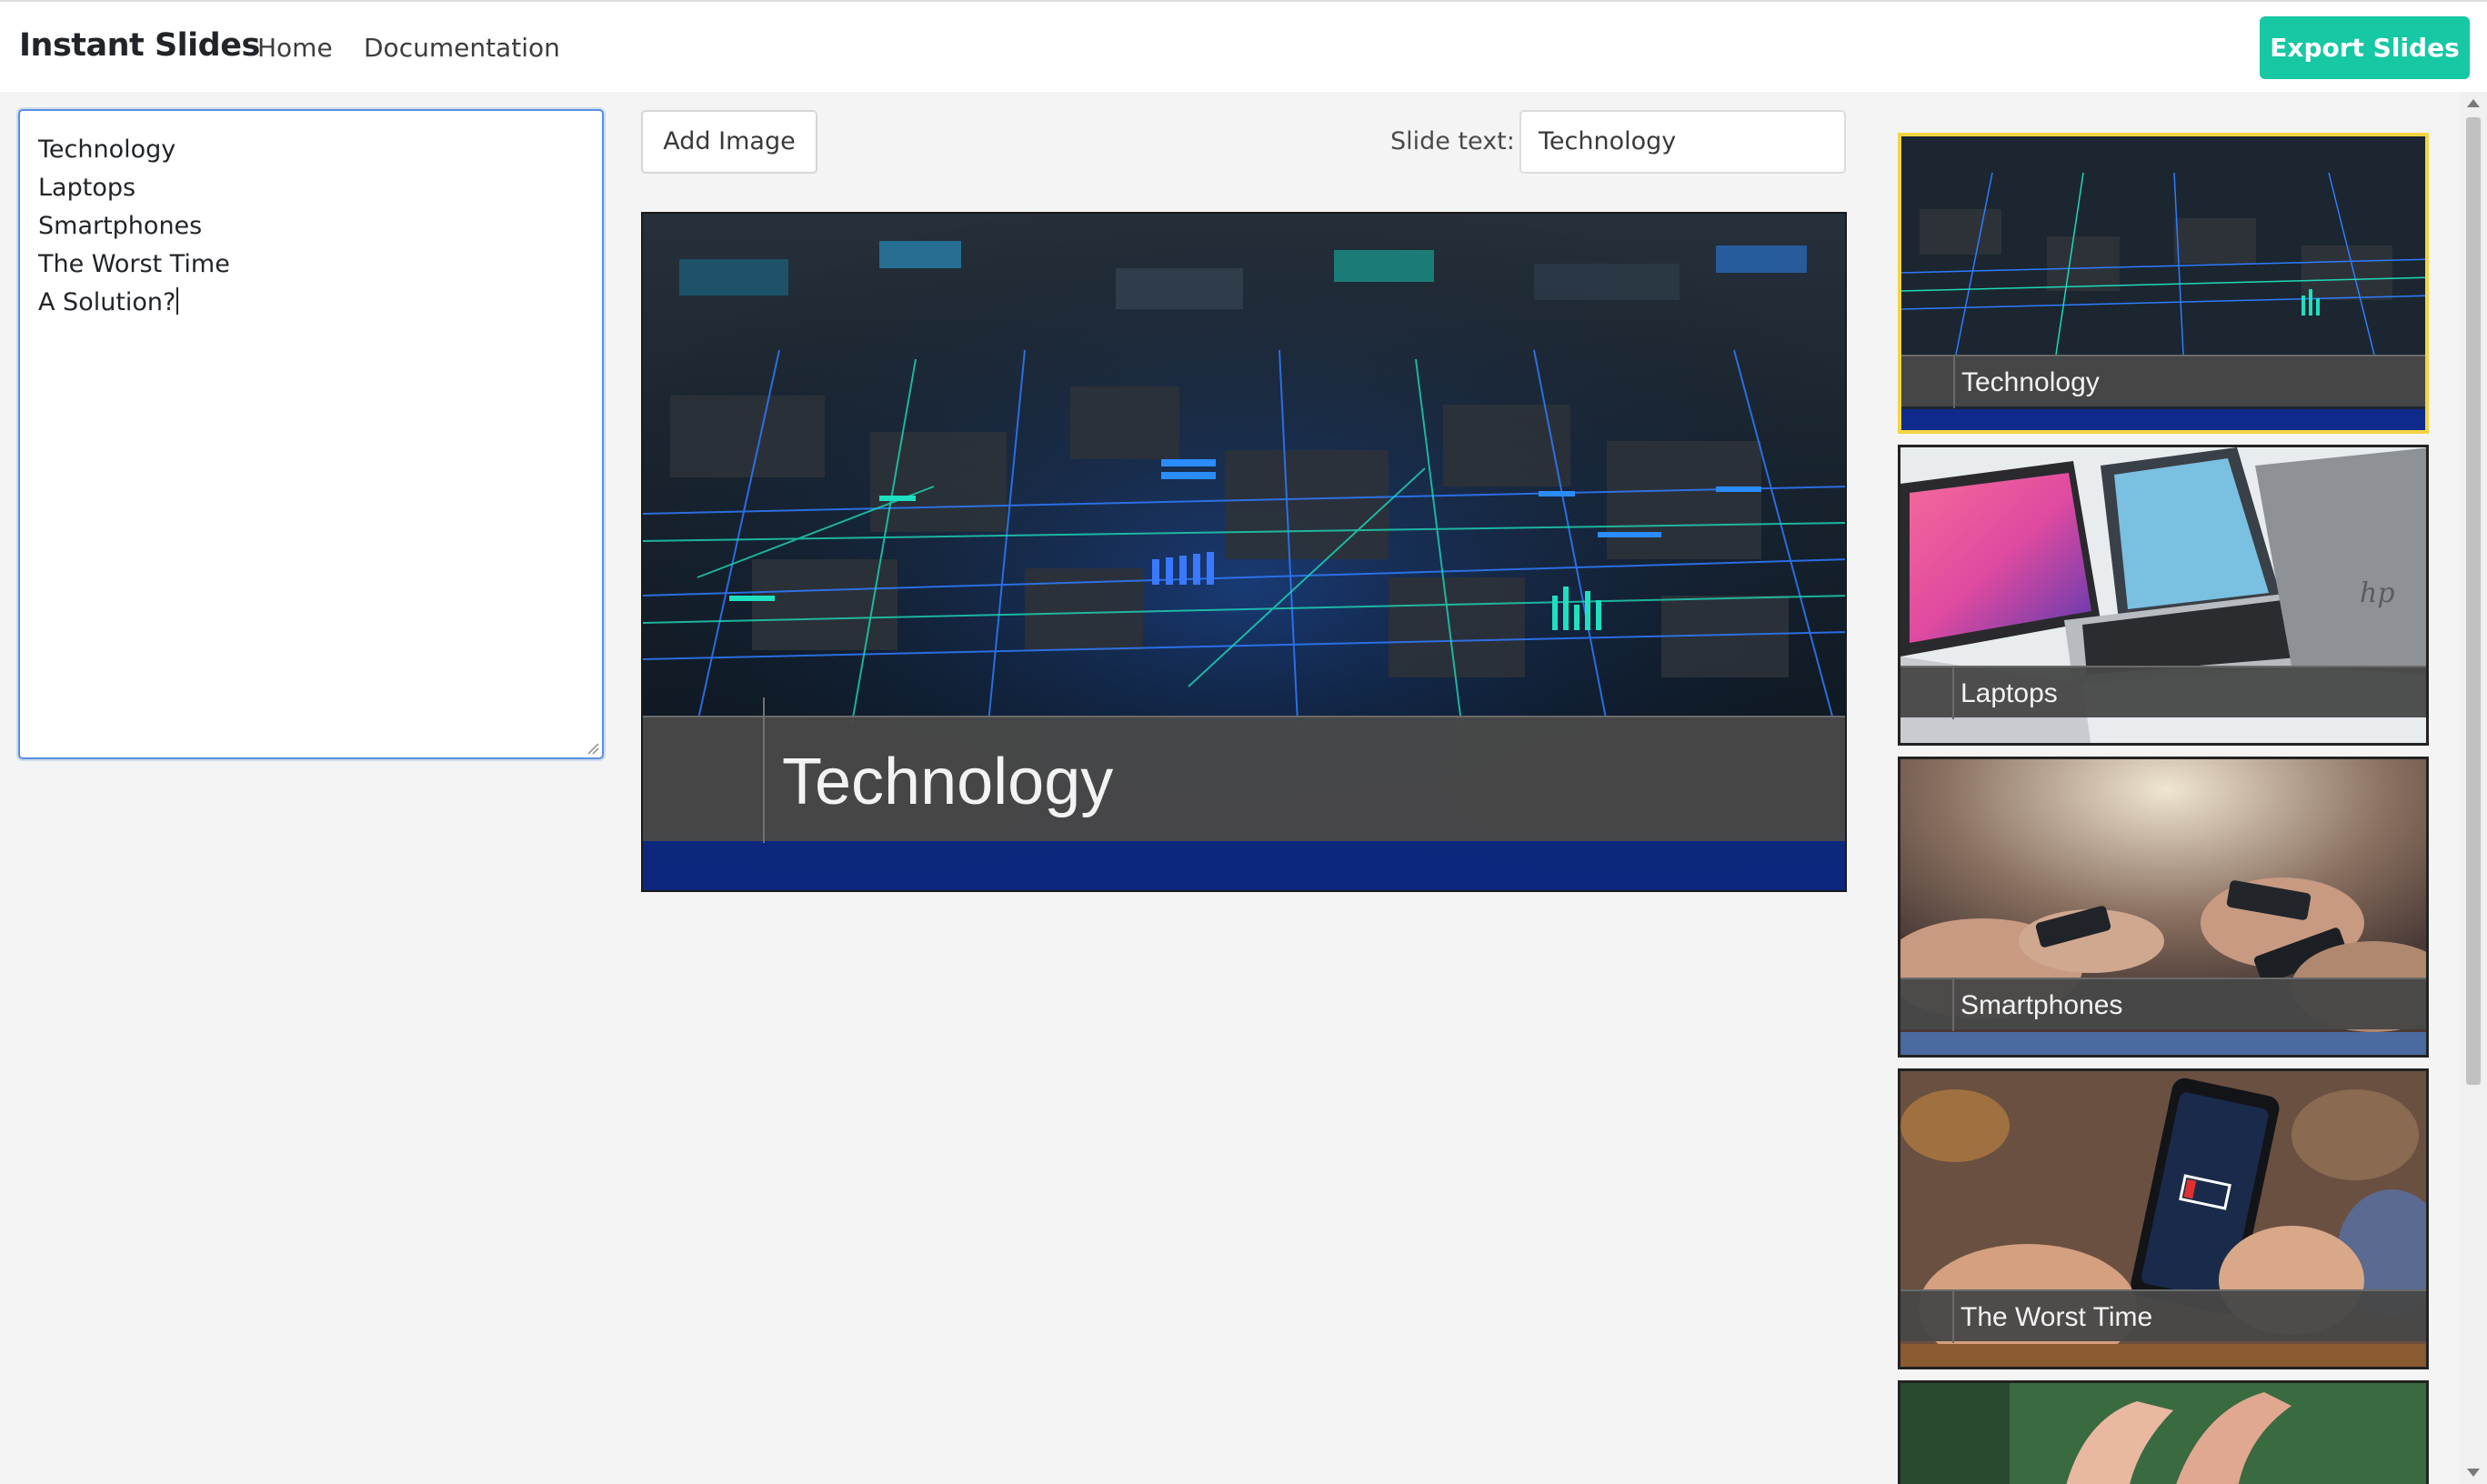 The image size is (2487, 1484). I want to click on nav-documentation-link: Documentation, so click(462, 48).